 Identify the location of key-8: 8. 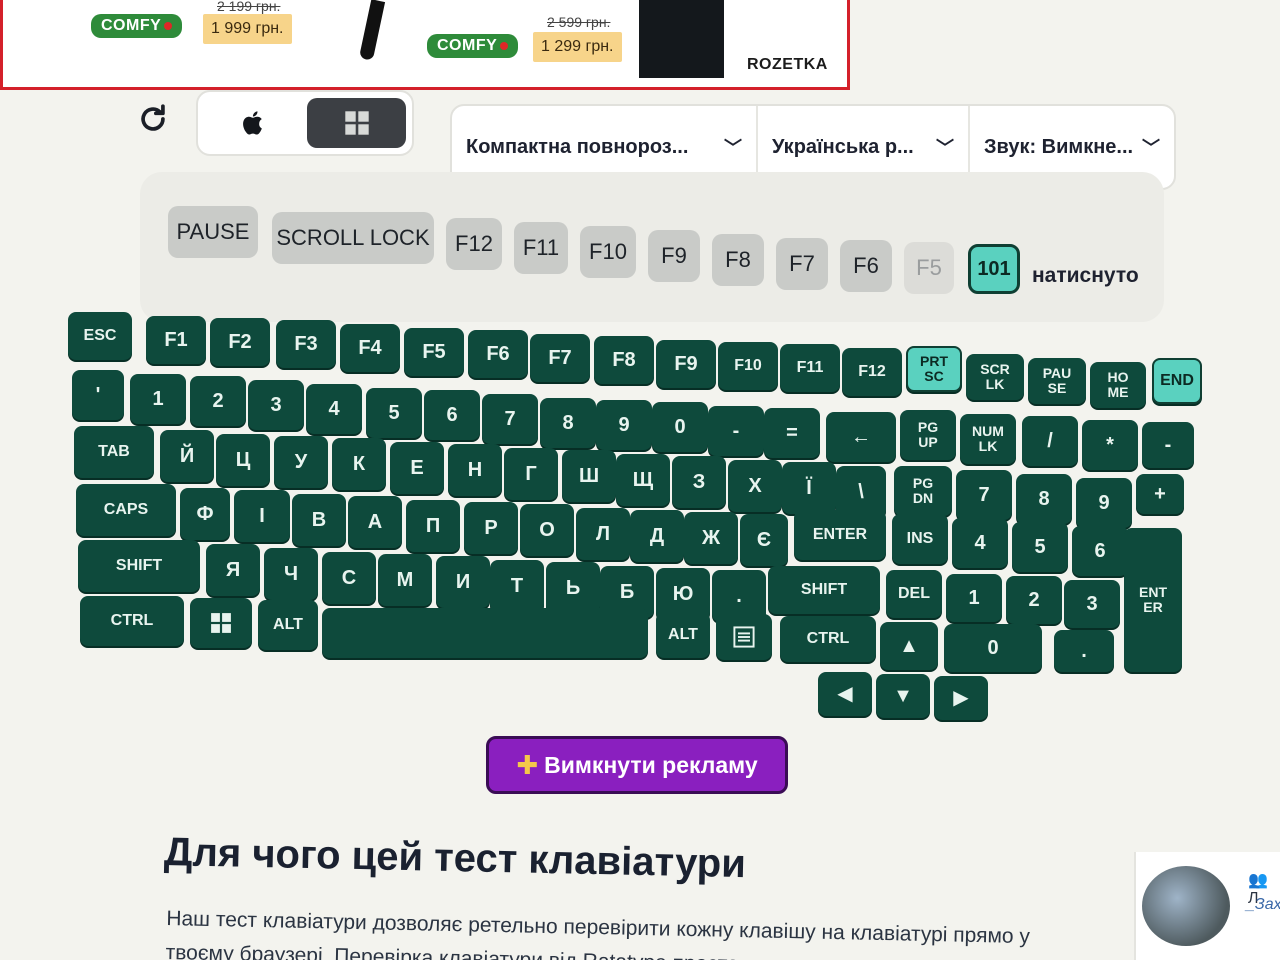
(568, 423).